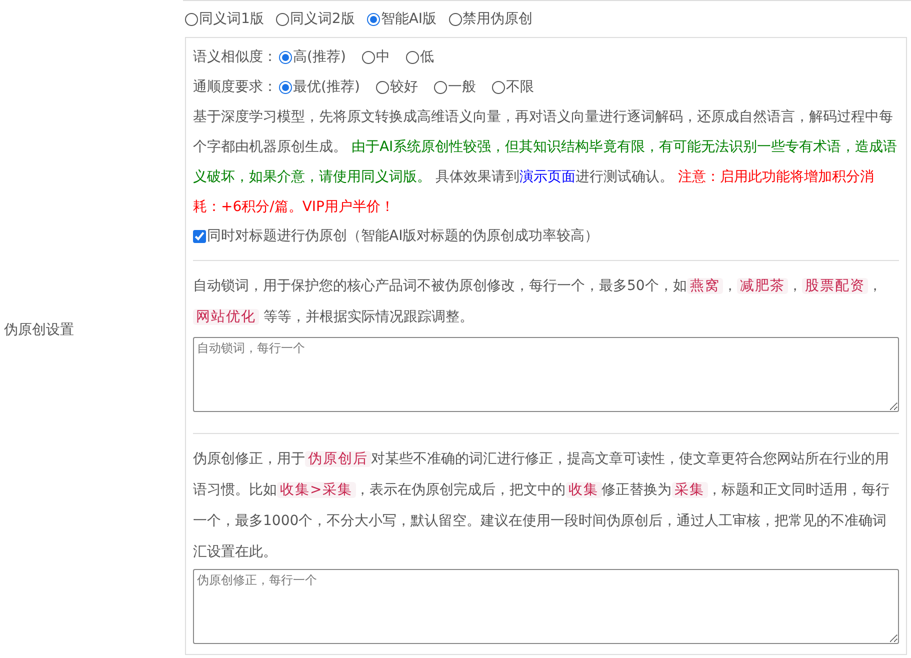 The width and height of the screenshot is (911, 658). I want to click on mode-radio: 同义词1版, so click(224, 19).